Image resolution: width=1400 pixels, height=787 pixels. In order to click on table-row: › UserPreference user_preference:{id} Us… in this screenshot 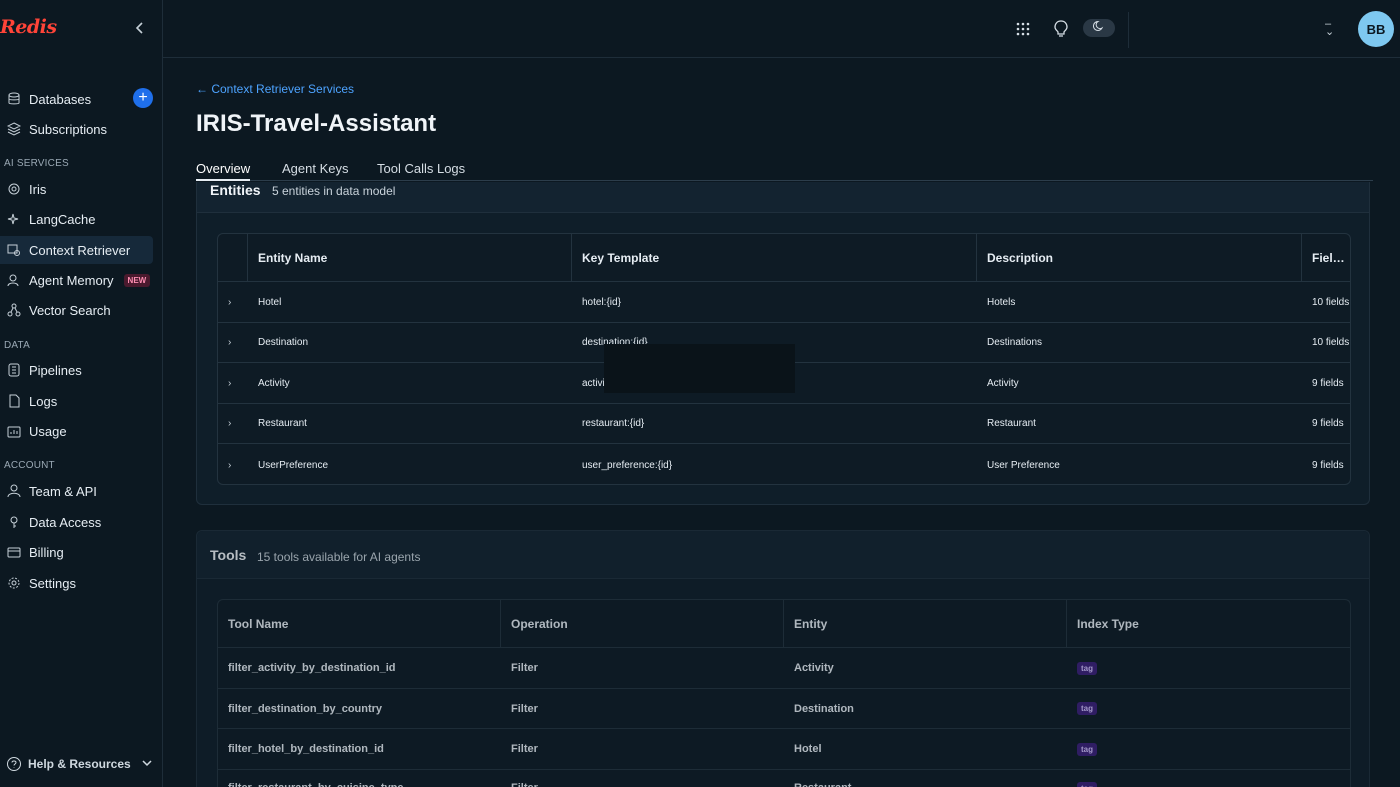, I will do `click(784, 463)`.